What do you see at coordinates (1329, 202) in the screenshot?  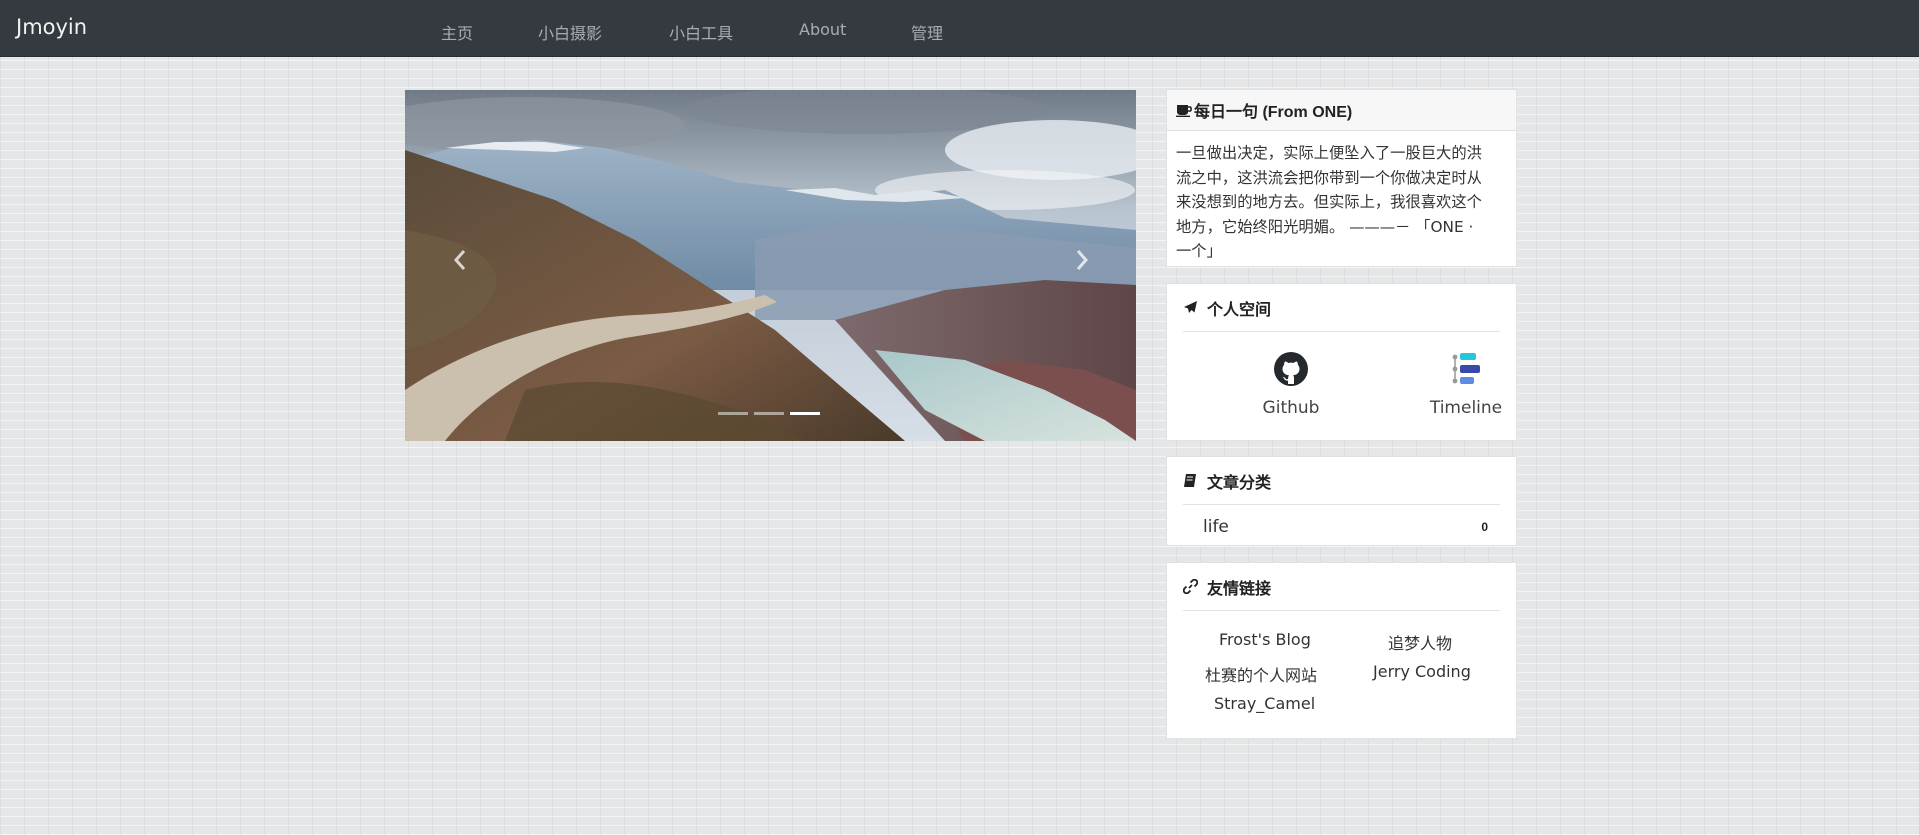 I see `quote-line: 来没想到的地方去。但实际上，我很喜欢这个` at bounding box center [1329, 202].